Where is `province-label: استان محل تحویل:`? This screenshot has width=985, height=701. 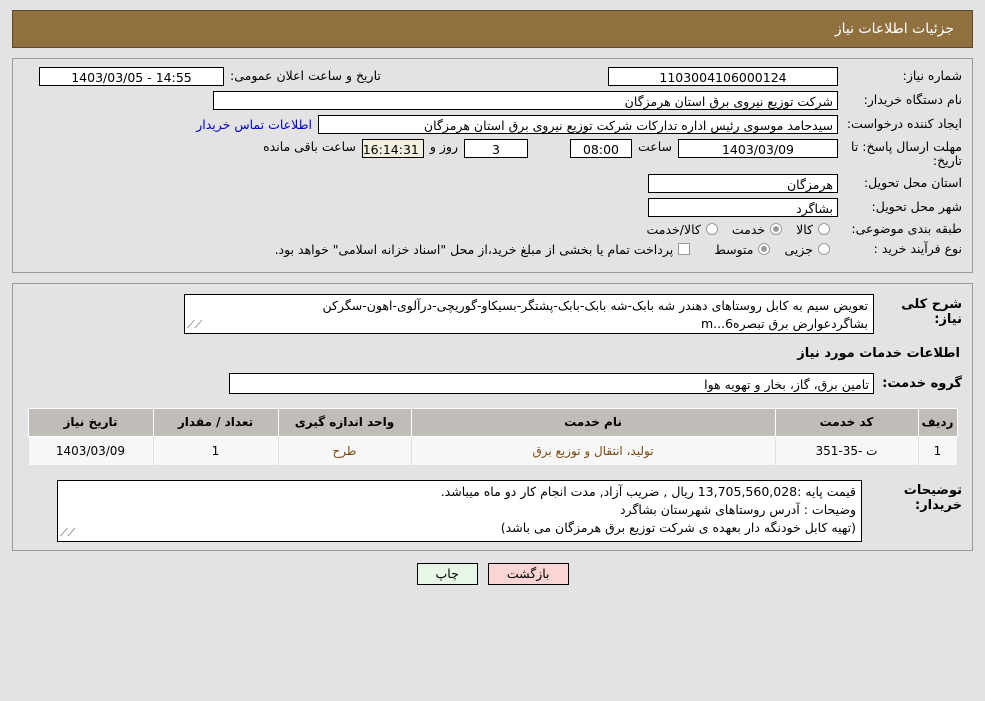 province-label: استان محل تحویل: is located at coordinates (912, 183).